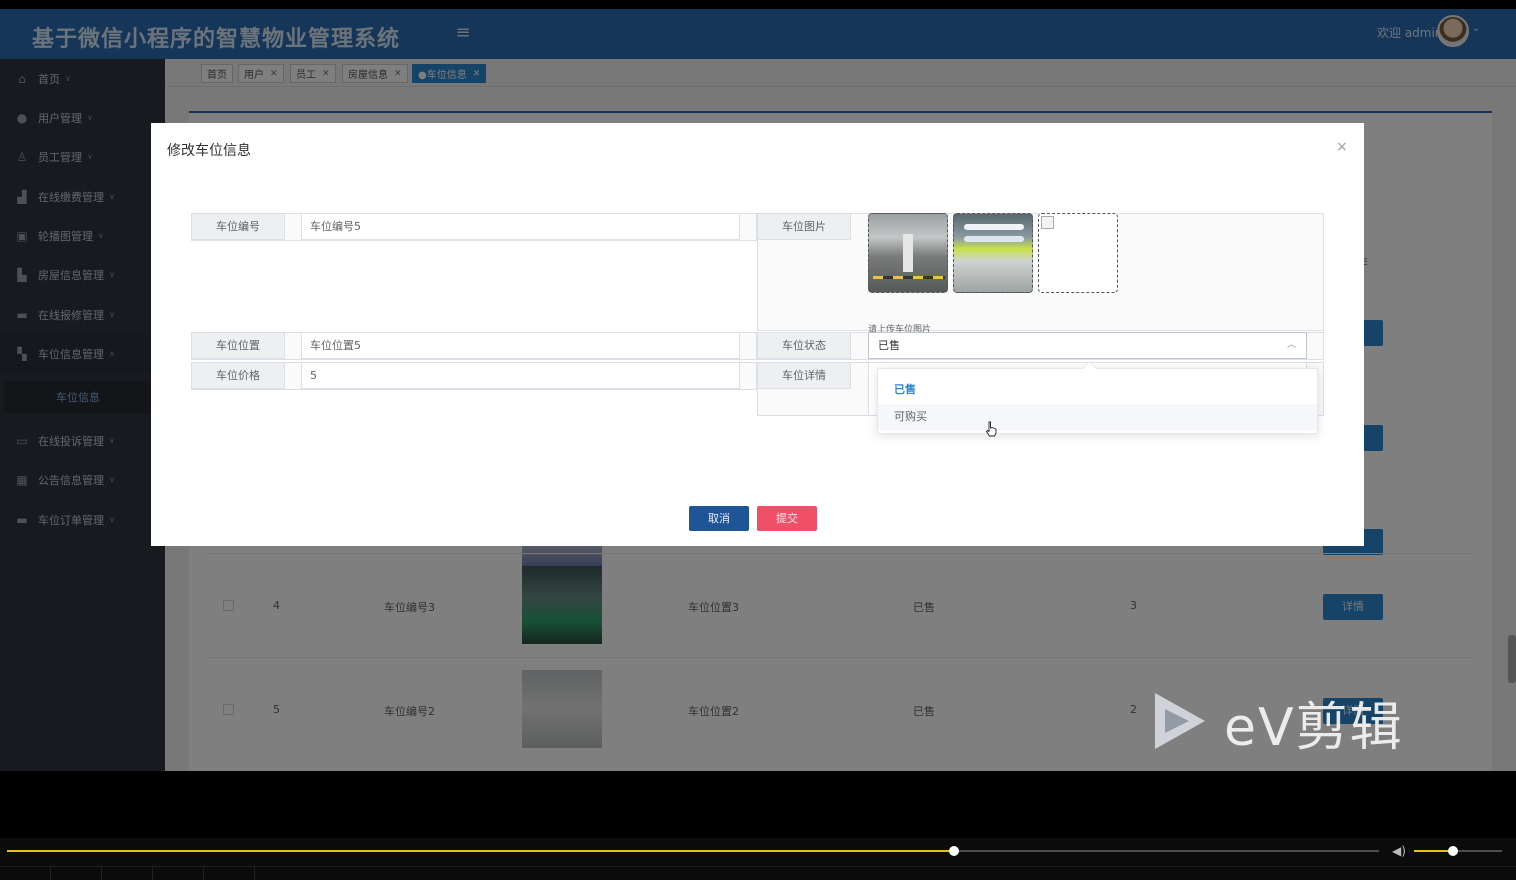  Describe the element at coordinates (889, 345) in the screenshot. I see `status-select-value: 已售` at that location.